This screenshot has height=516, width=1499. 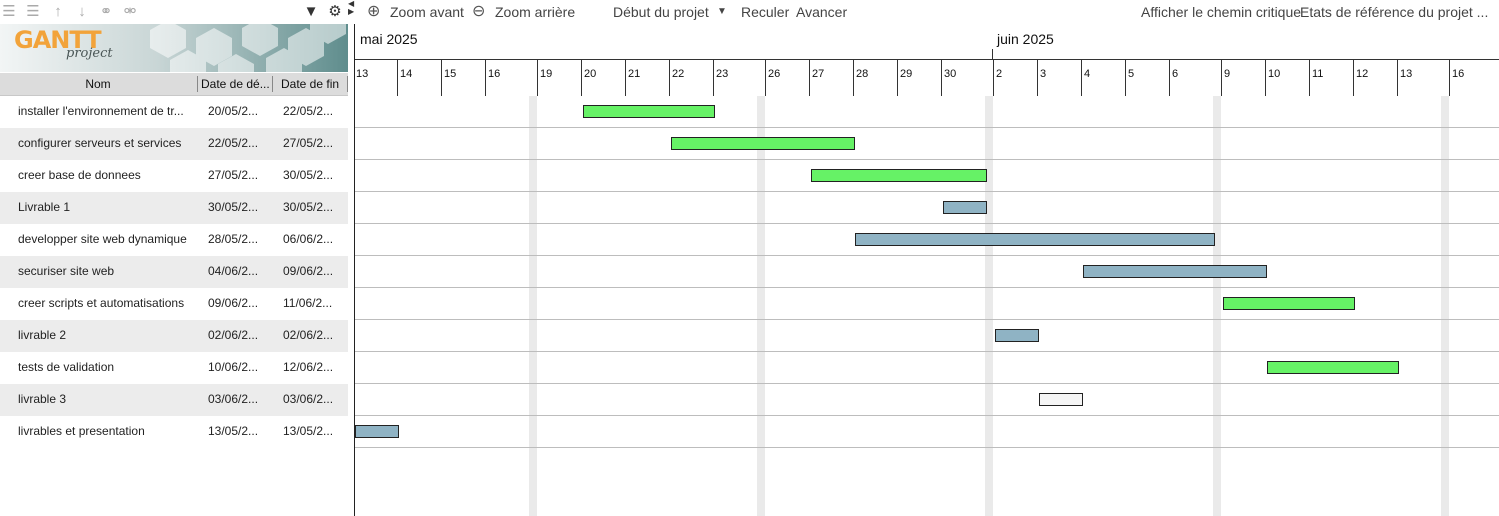 What do you see at coordinates (661, 12) in the screenshot?
I see `project-start-button: Début du projet` at bounding box center [661, 12].